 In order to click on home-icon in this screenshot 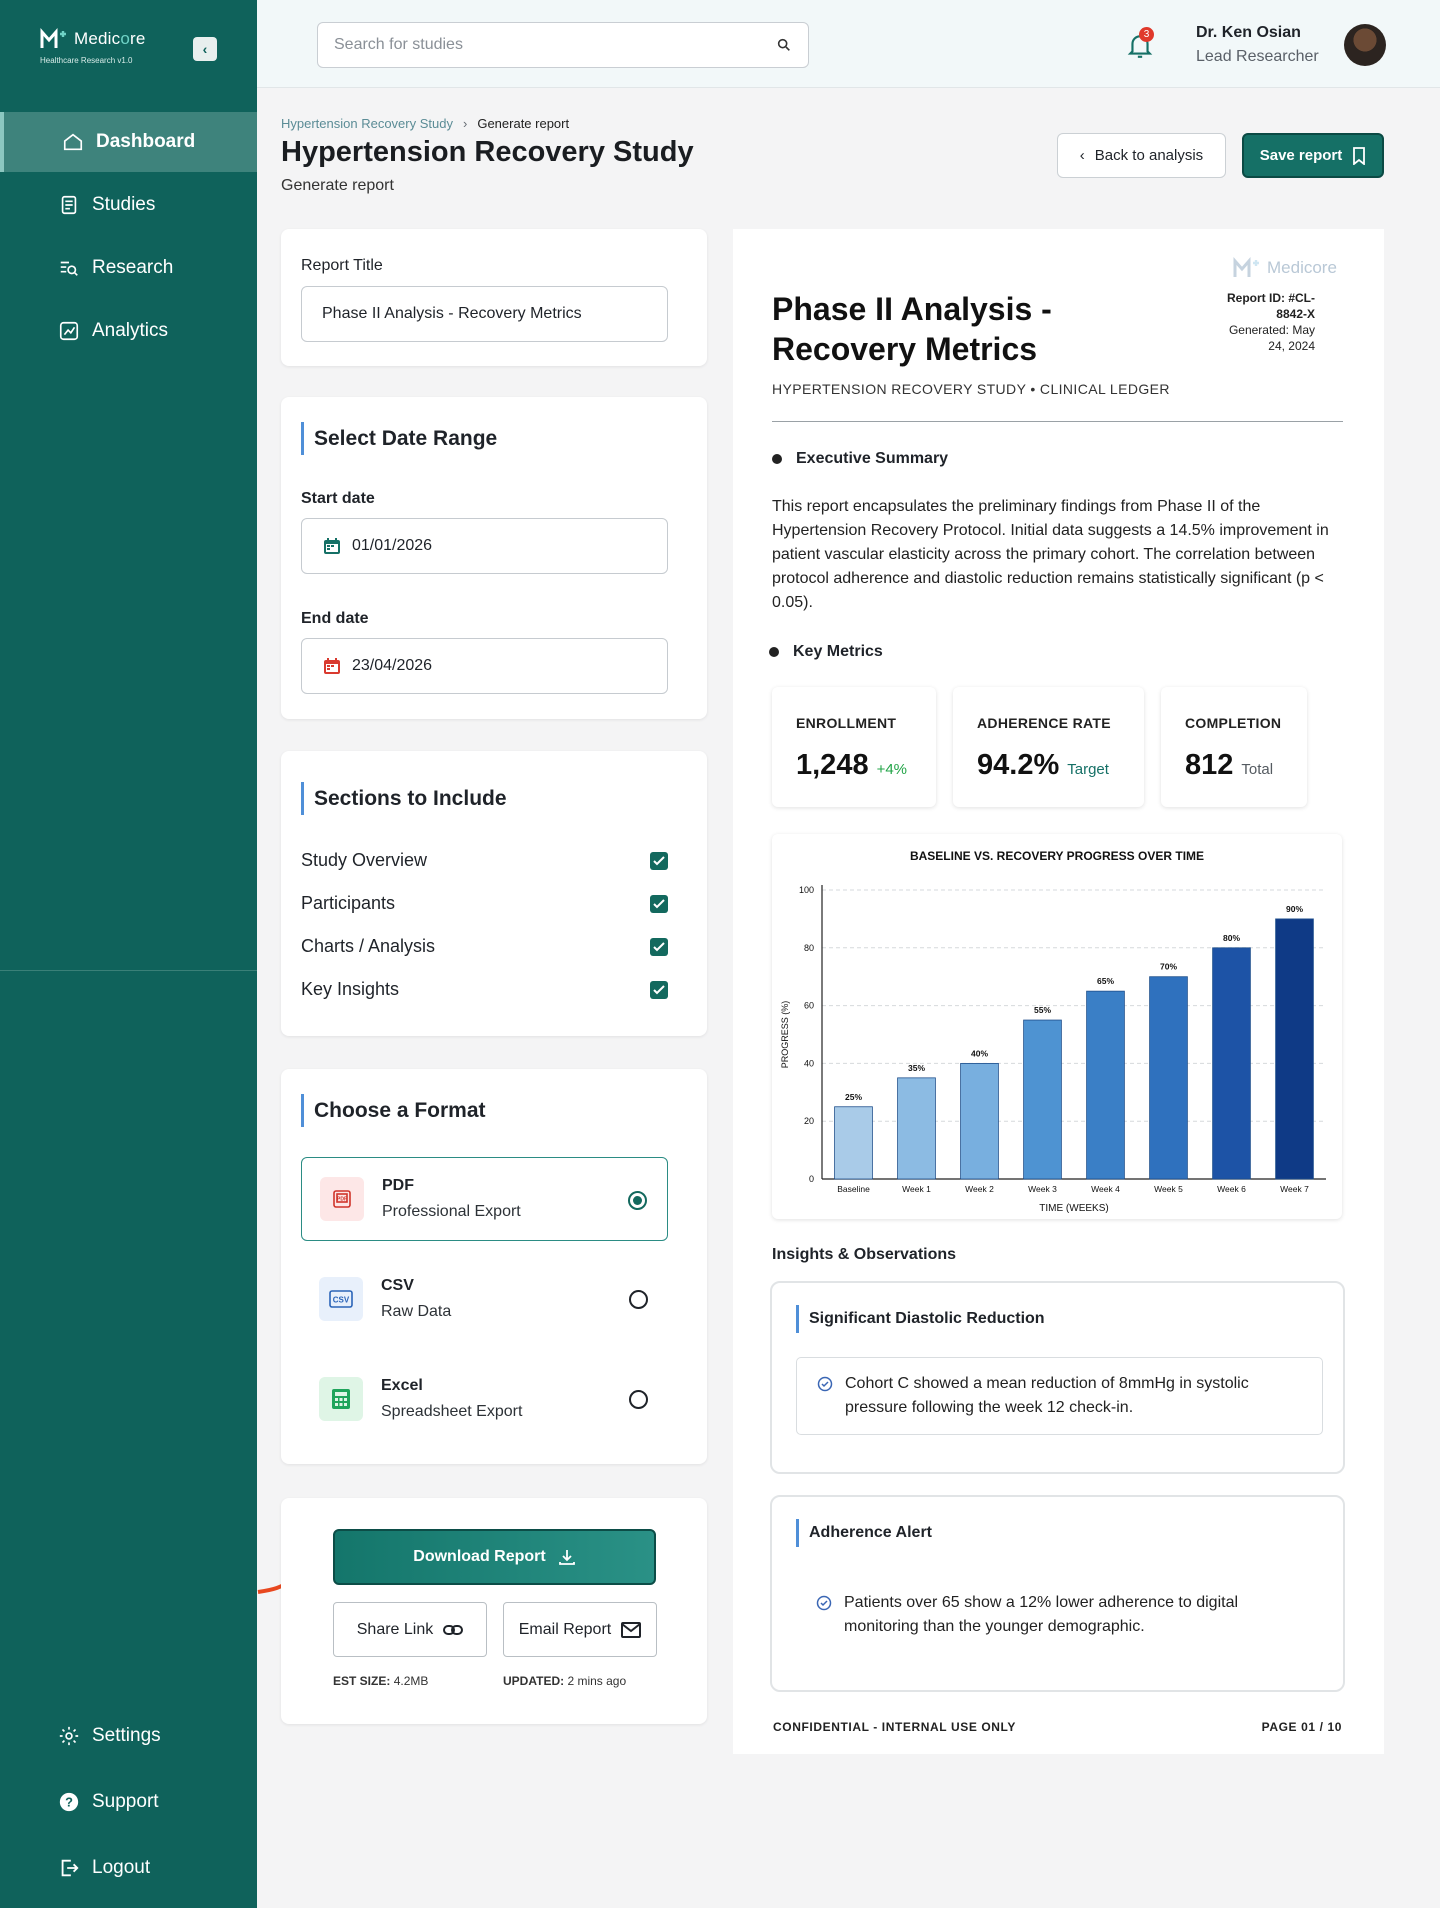, I will do `click(73, 142)`.